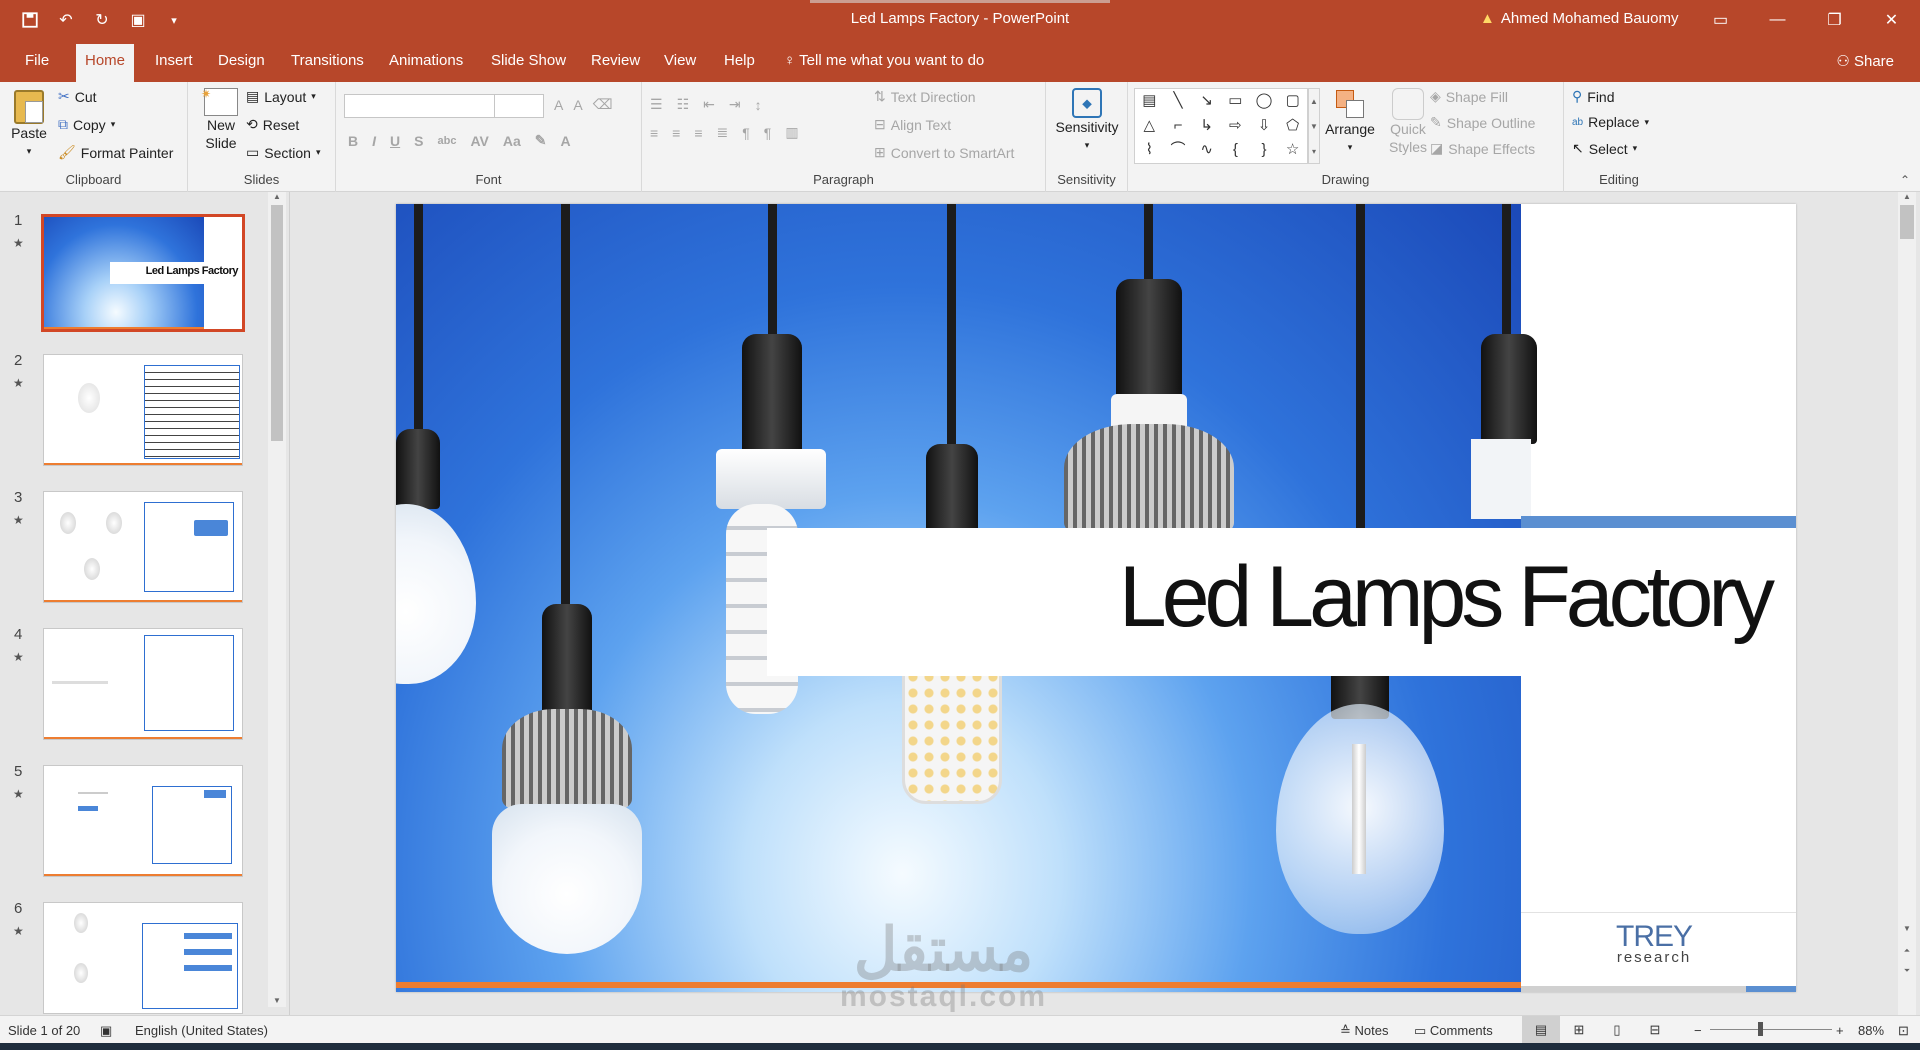 The image size is (1920, 1050). Describe the element at coordinates (37, 61) in the screenshot. I see `tab-file: File` at that location.